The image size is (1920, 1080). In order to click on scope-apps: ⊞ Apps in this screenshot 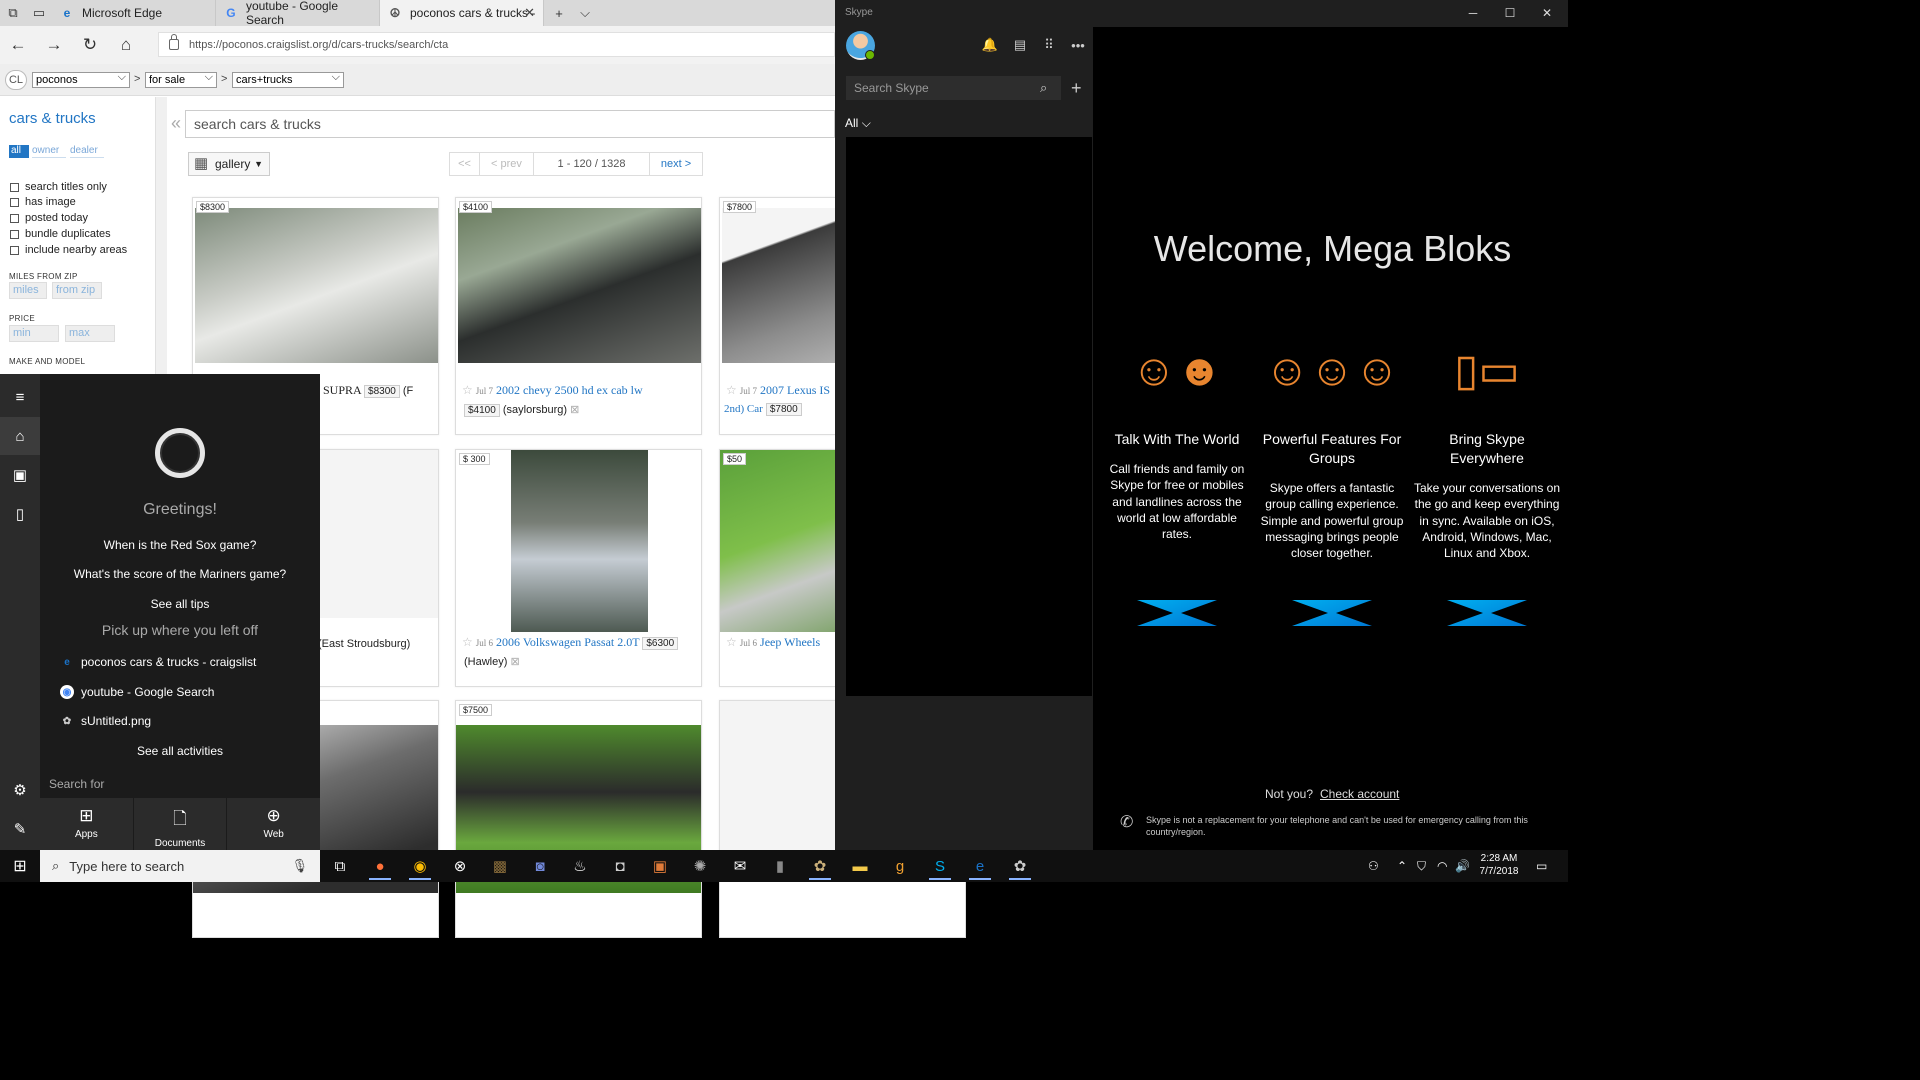, I will do `click(87, 824)`.